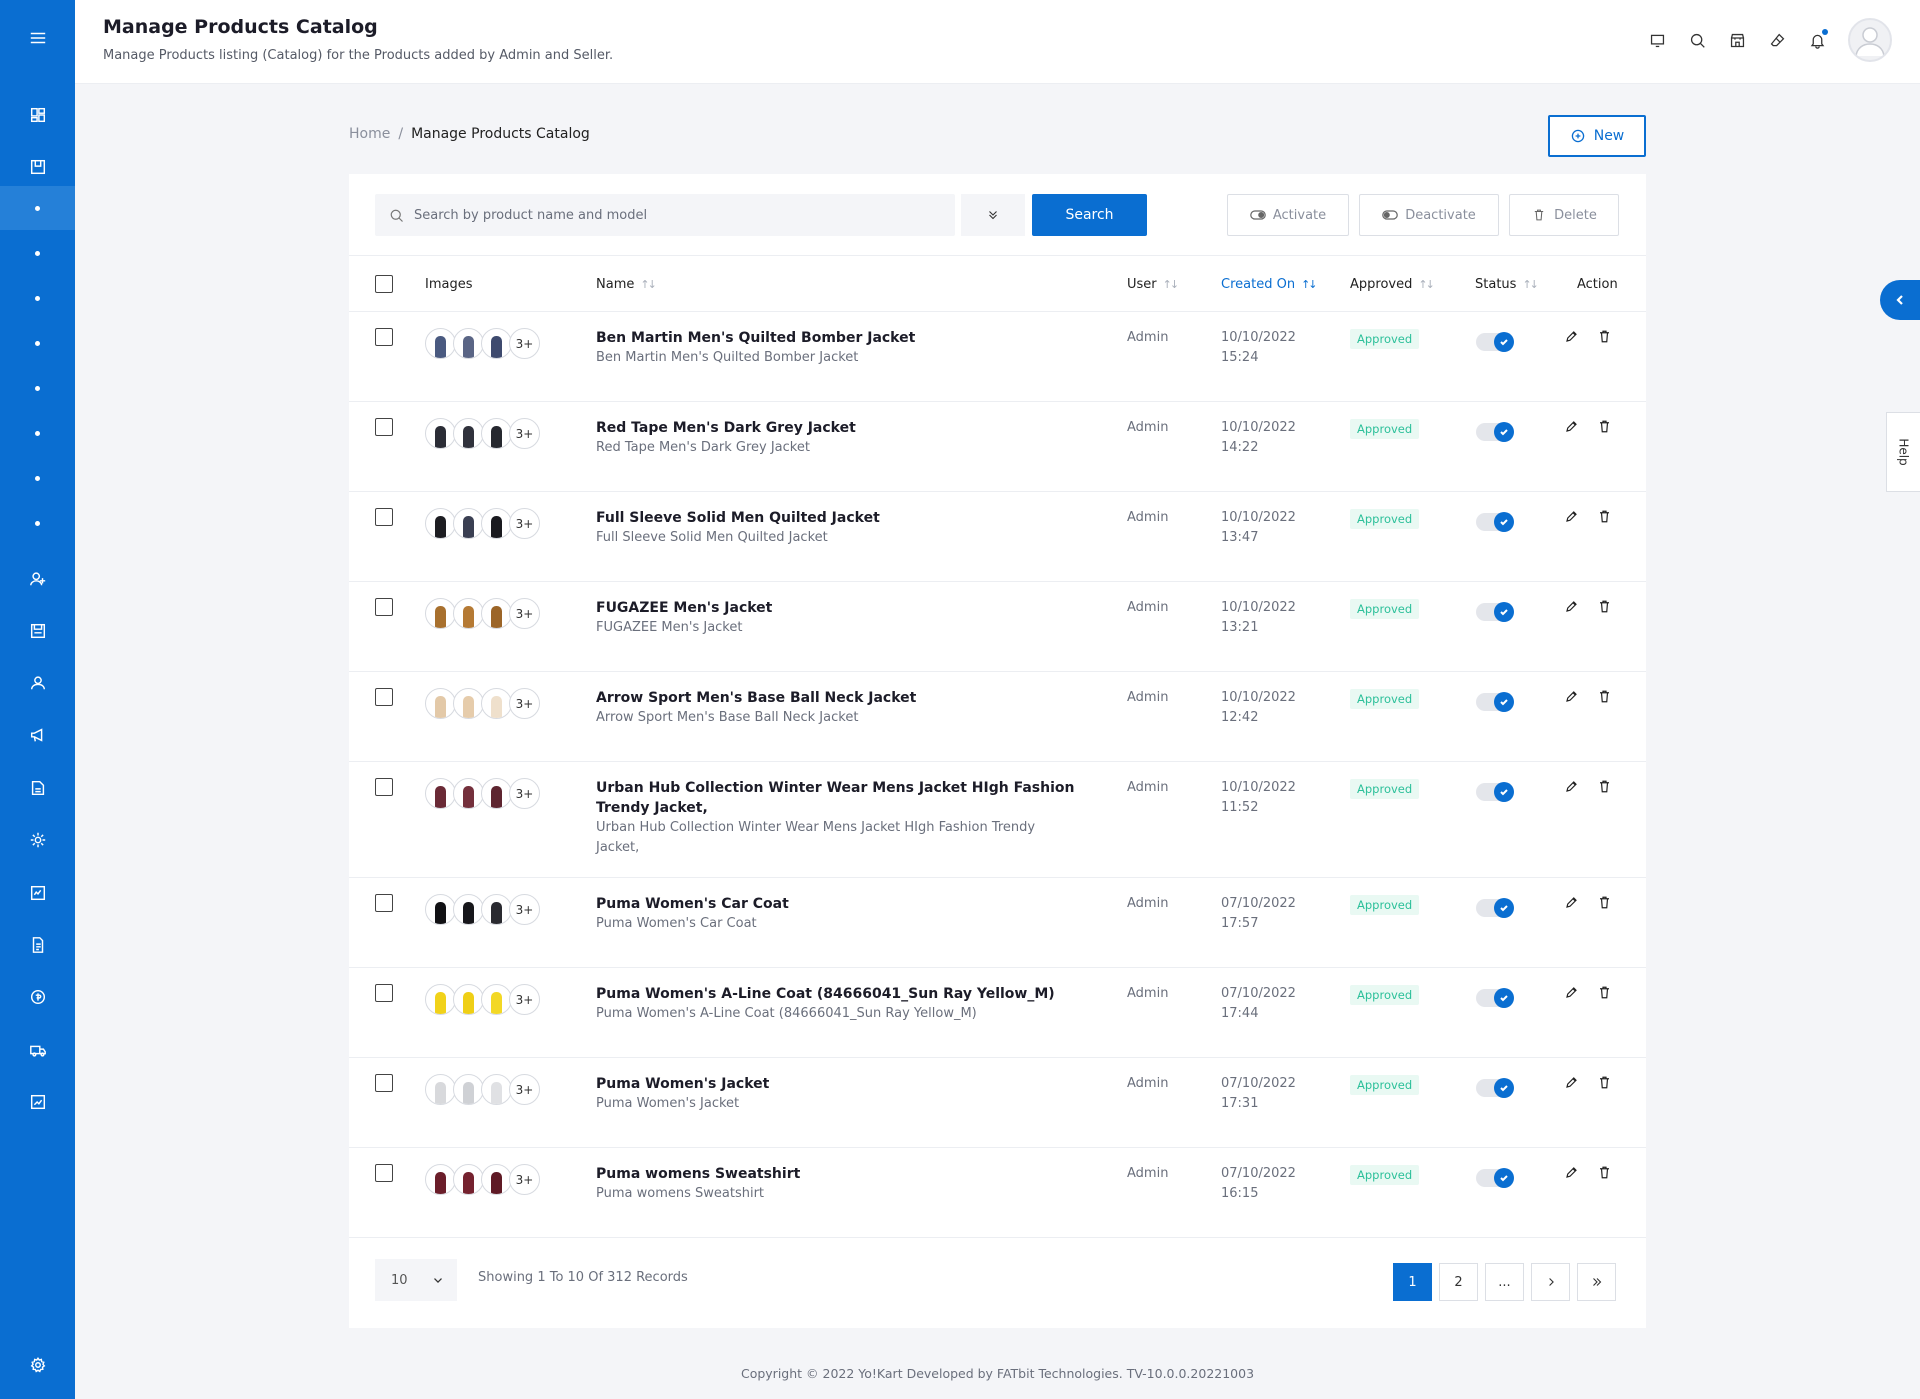 The height and width of the screenshot is (1399, 1920). Describe the element at coordinates (37, 735) in the screenshot. I see `sidebar-item-promotions` at that location.